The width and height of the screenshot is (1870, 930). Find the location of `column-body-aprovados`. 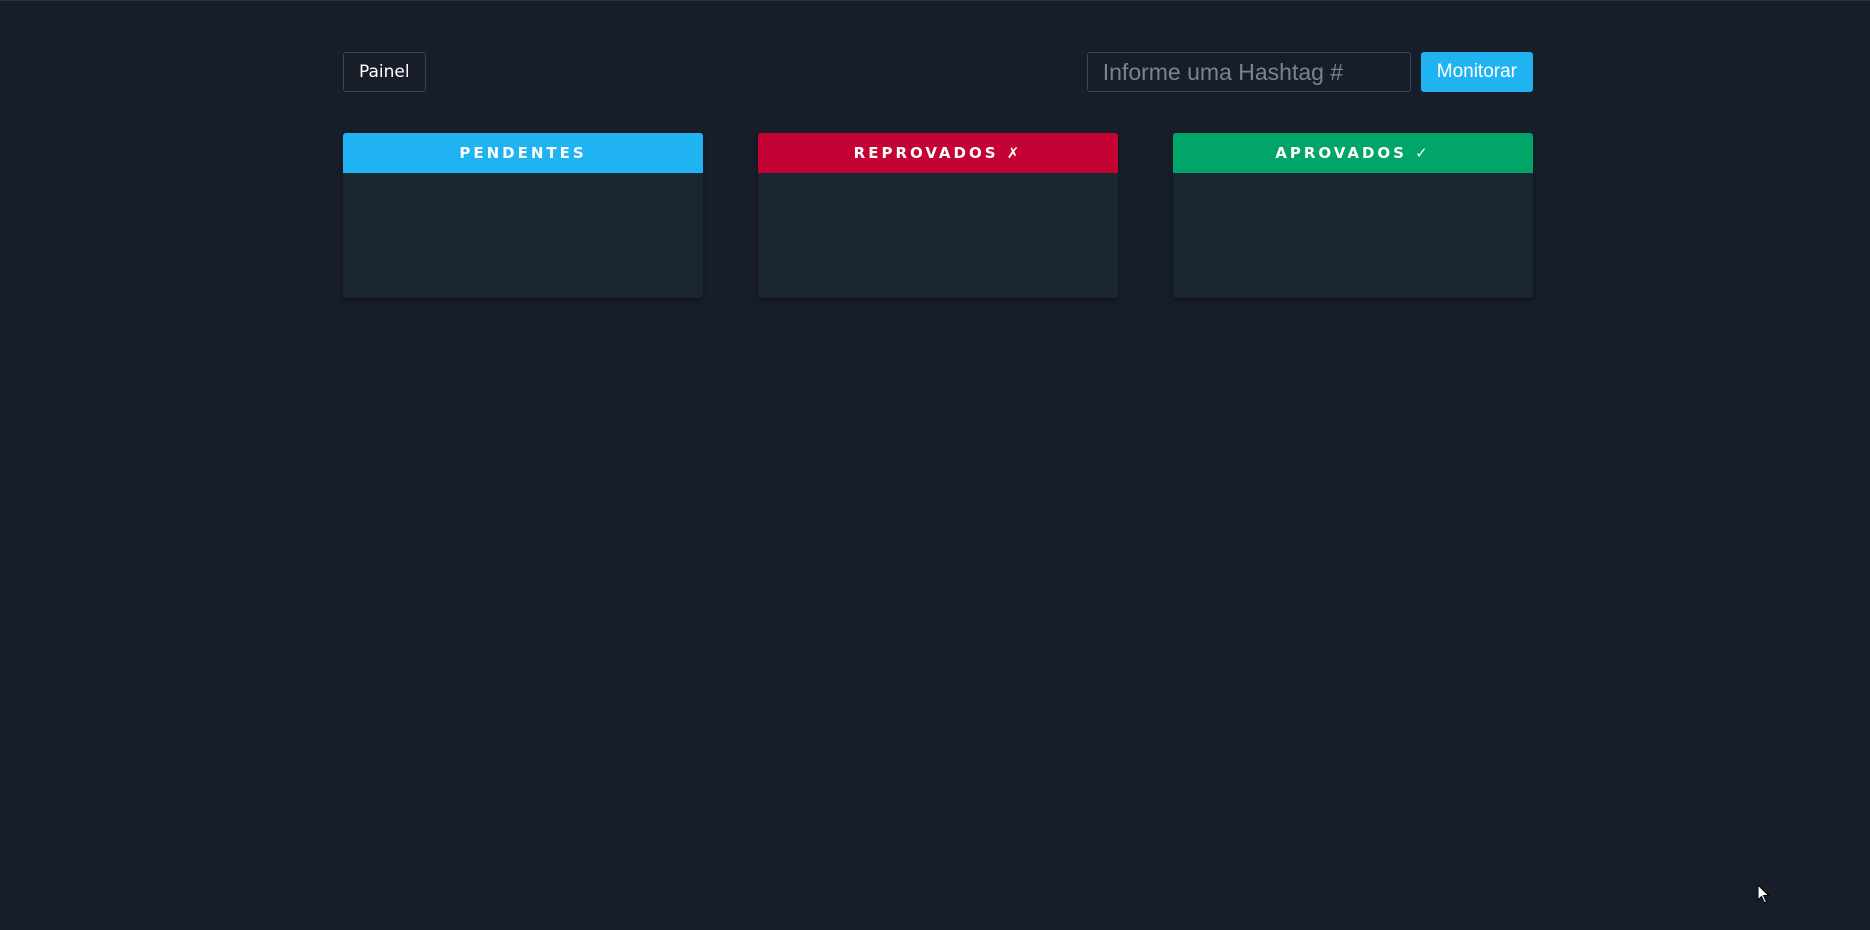

column-body-aprovados is located at coordinates (1353, 235).